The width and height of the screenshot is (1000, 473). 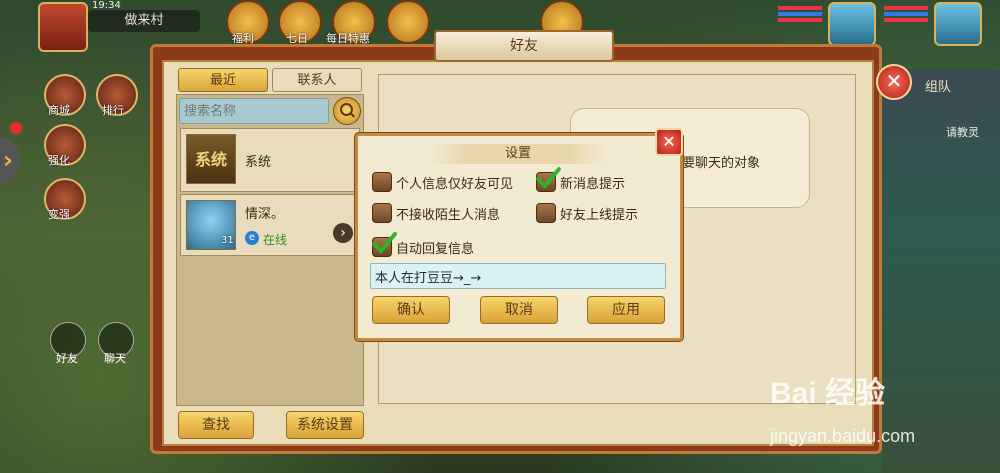 I want to click on system-avatar: 系统, so click(x=211, y=159).